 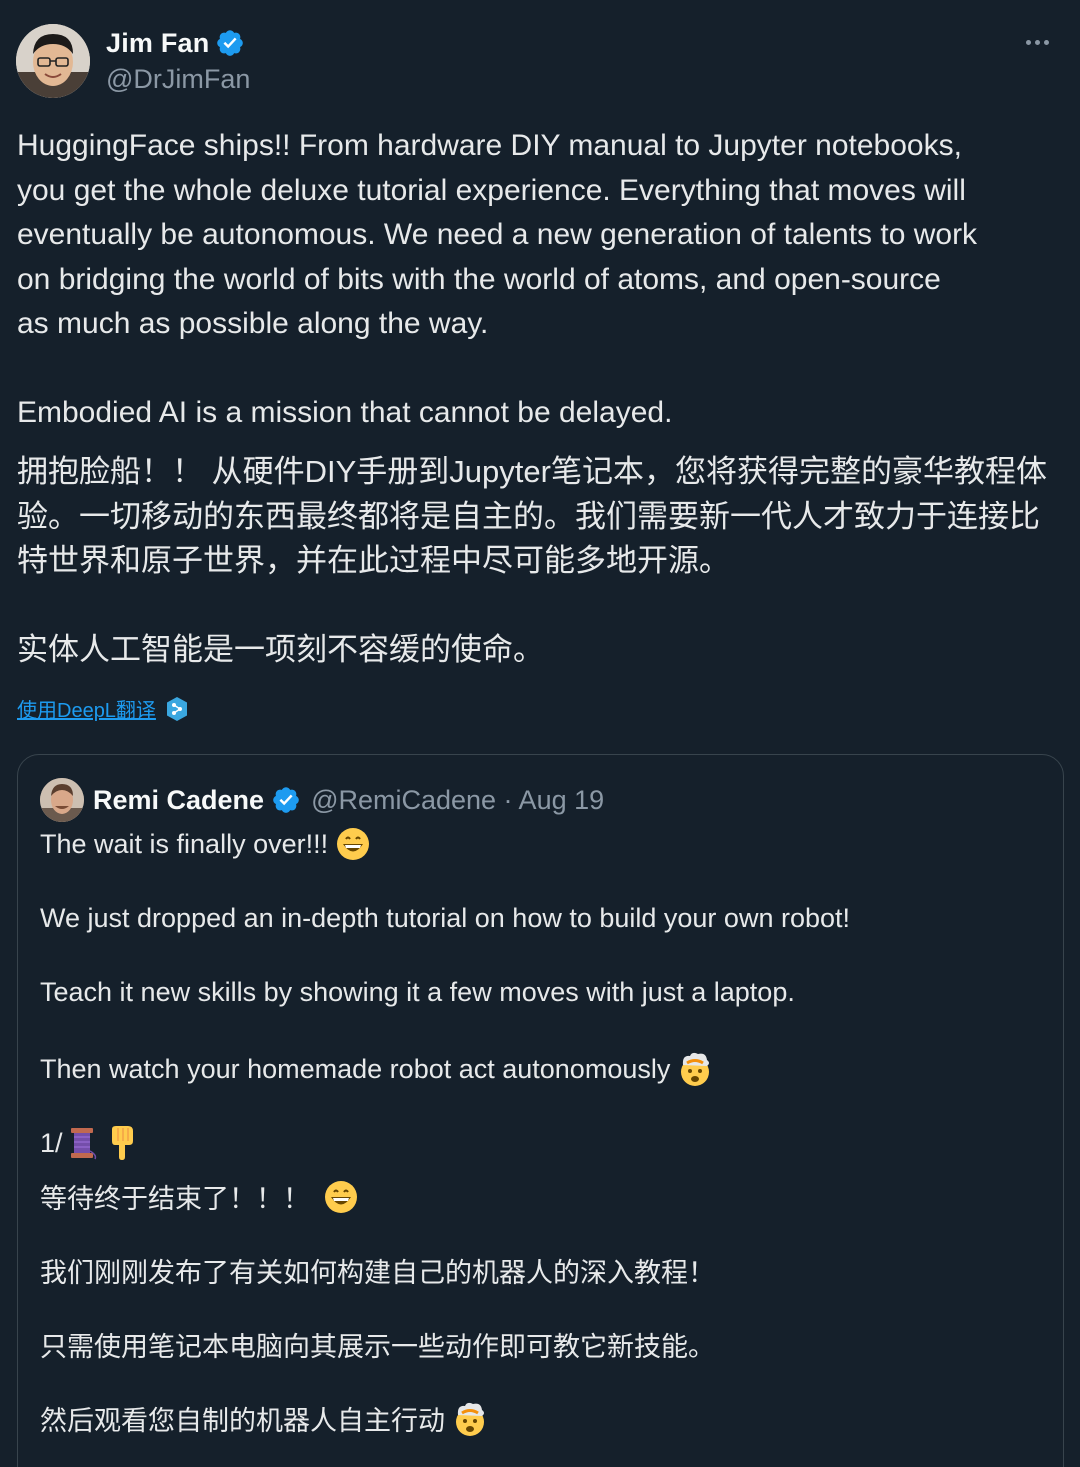 What do you see at coordinates (377, 1273) in the screenshot?
I see `quoted-line: 我们刚刚发布了有关如何构建自己的机器人的深入教程！` at bounding box center [377, 1273].